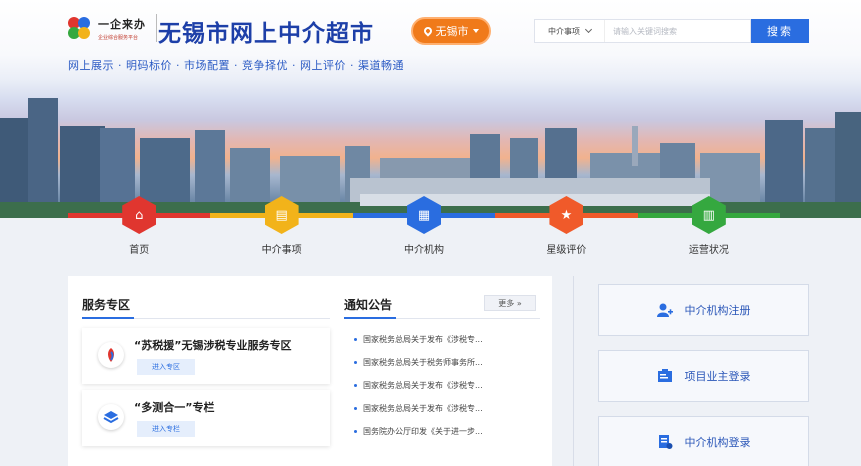 The width and height of the screenshot is (861, 466). Describe the element at coordinates (206, 356) in the screenshot. I see `service-card-tax: “苏税援”无锡涉税专业服务专区 进入专区` at that location.